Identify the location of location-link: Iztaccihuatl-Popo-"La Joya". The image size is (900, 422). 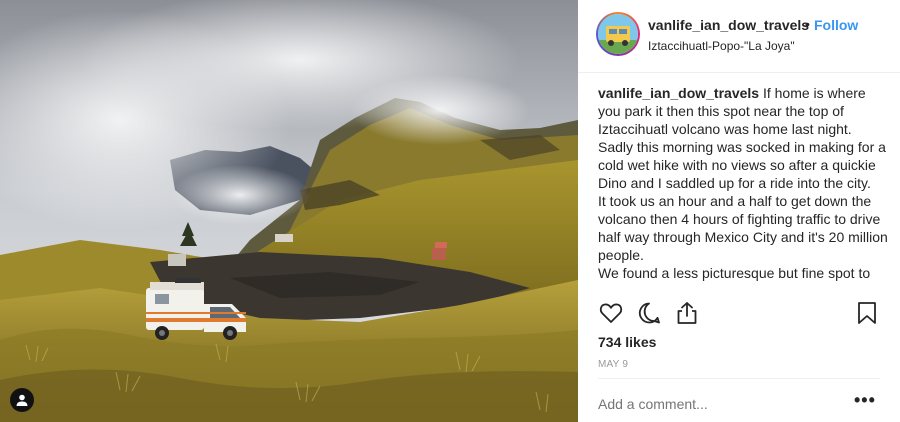
(721, 46).